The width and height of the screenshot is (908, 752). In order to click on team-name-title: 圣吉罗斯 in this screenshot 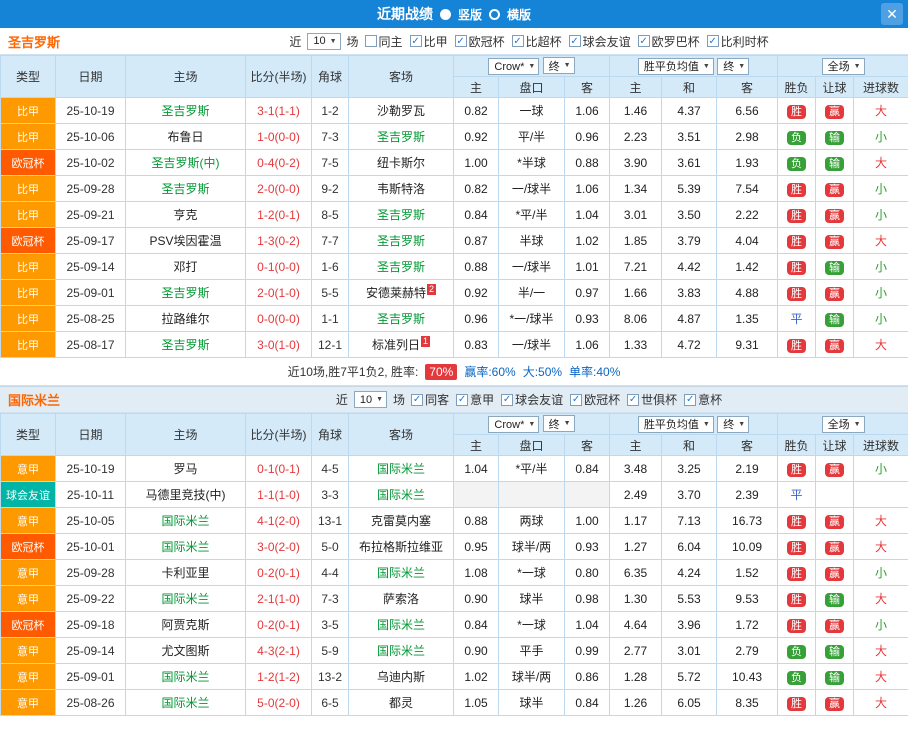, I will do `click(75, 41)`.